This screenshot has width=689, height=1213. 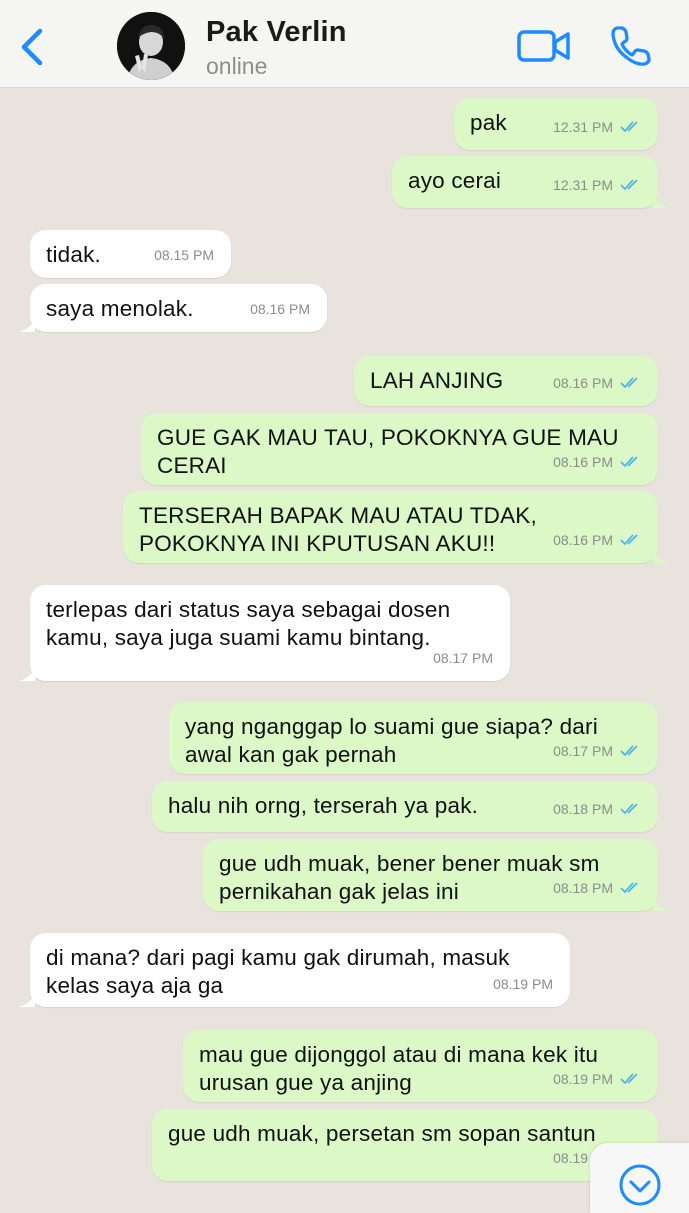 I want to click on outgoing-message: halu nih orng, terserah ya pak. 08.18 PM, so click(x=405, y=806).